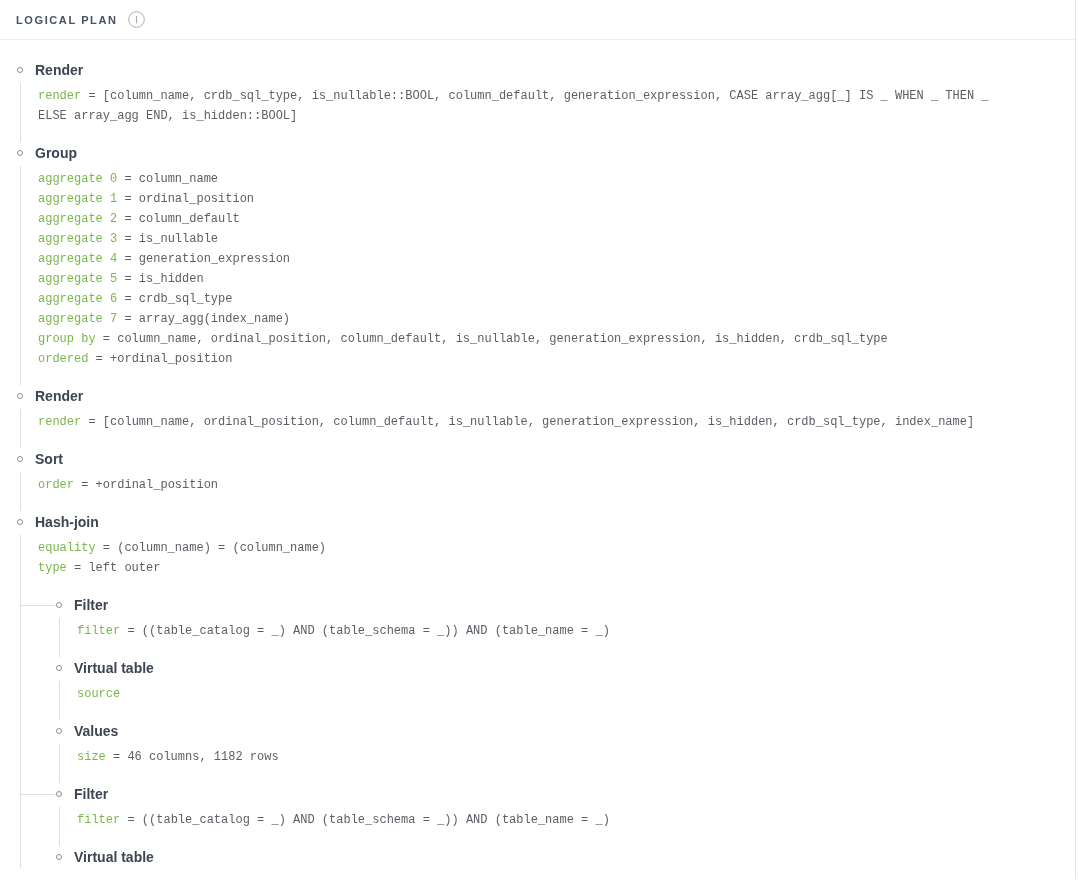  I want to click on info-icon, so click(136, 19).